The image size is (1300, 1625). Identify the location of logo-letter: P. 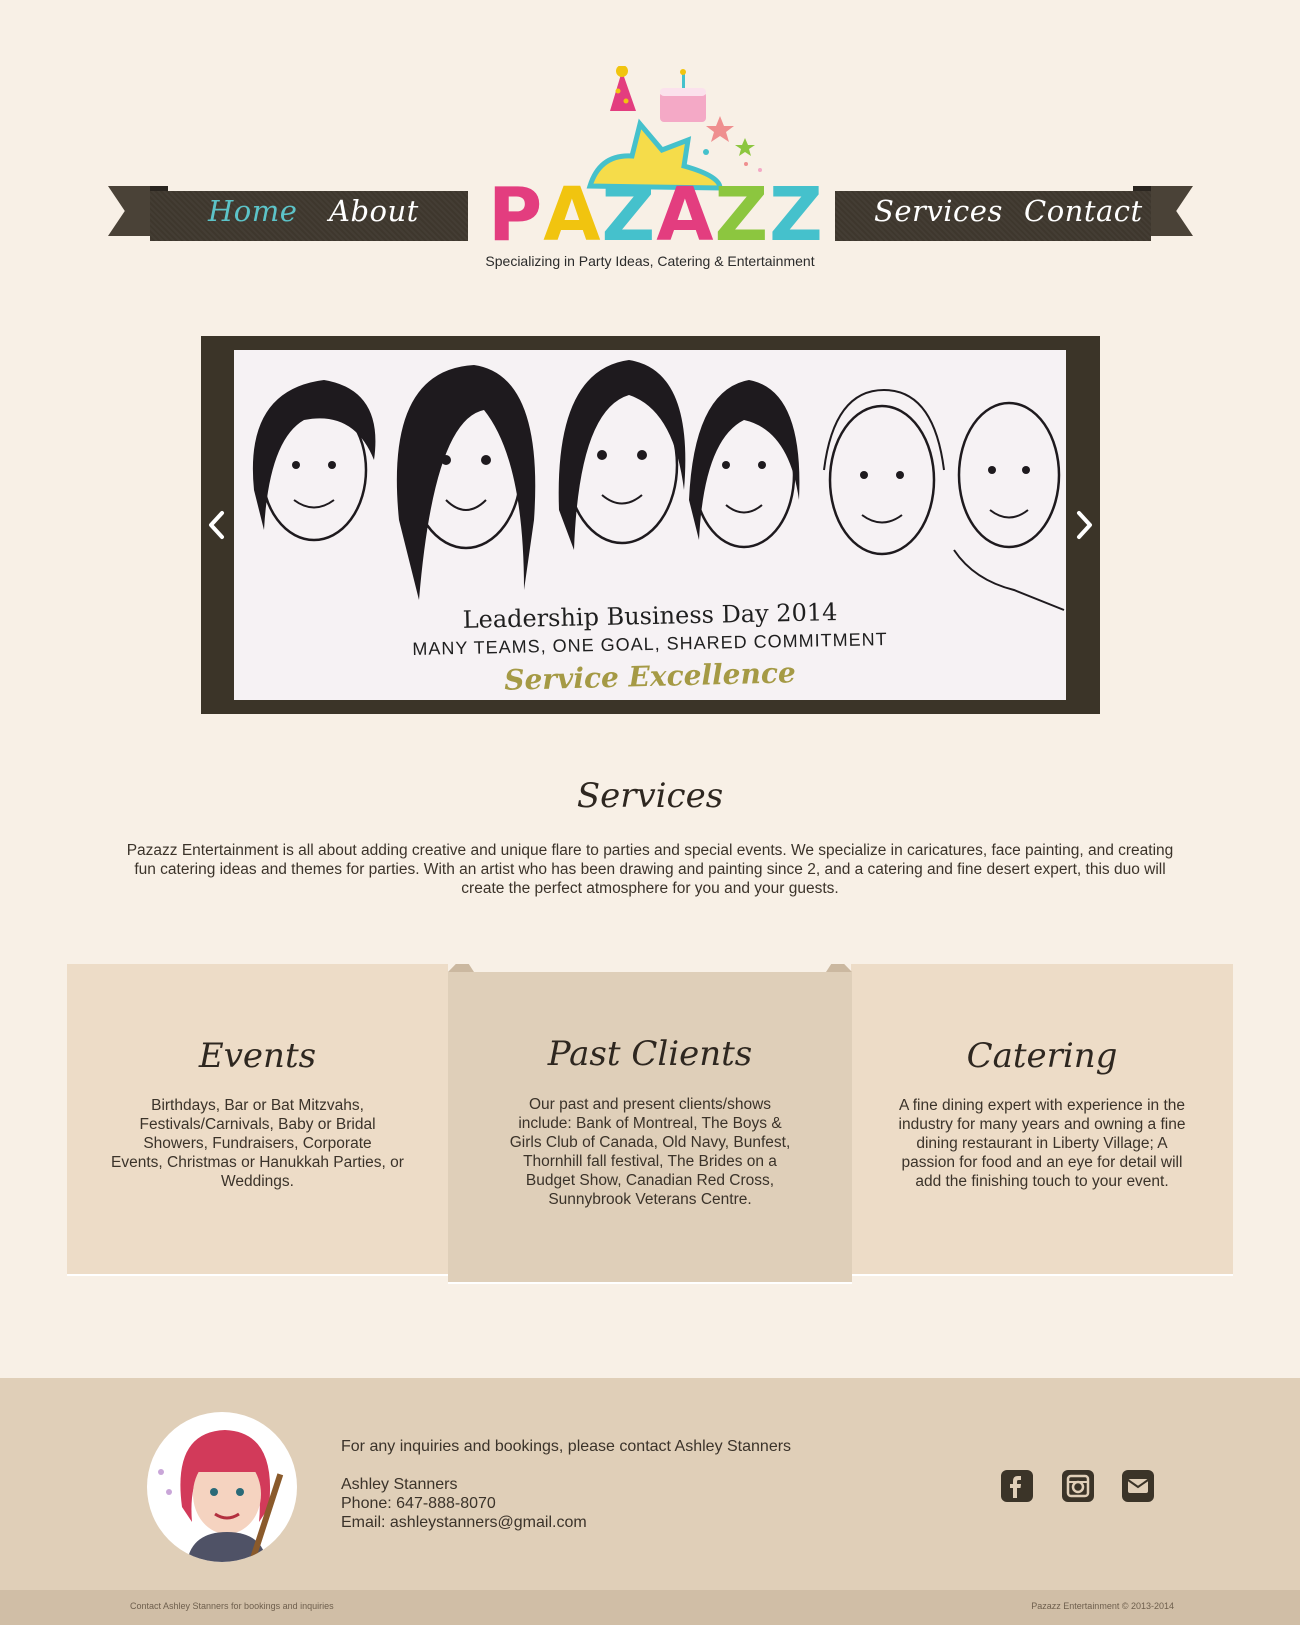
(516, 215).